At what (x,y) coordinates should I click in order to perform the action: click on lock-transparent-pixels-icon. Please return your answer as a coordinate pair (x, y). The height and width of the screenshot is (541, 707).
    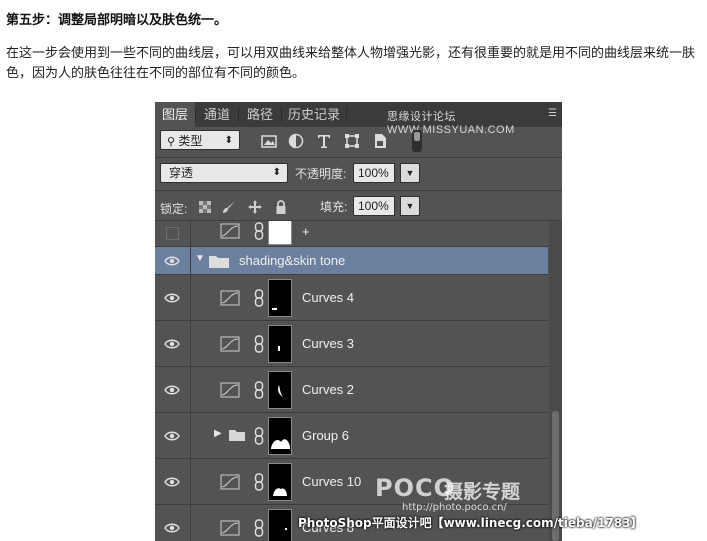
    Looking at the image, I should click on (205, 207).